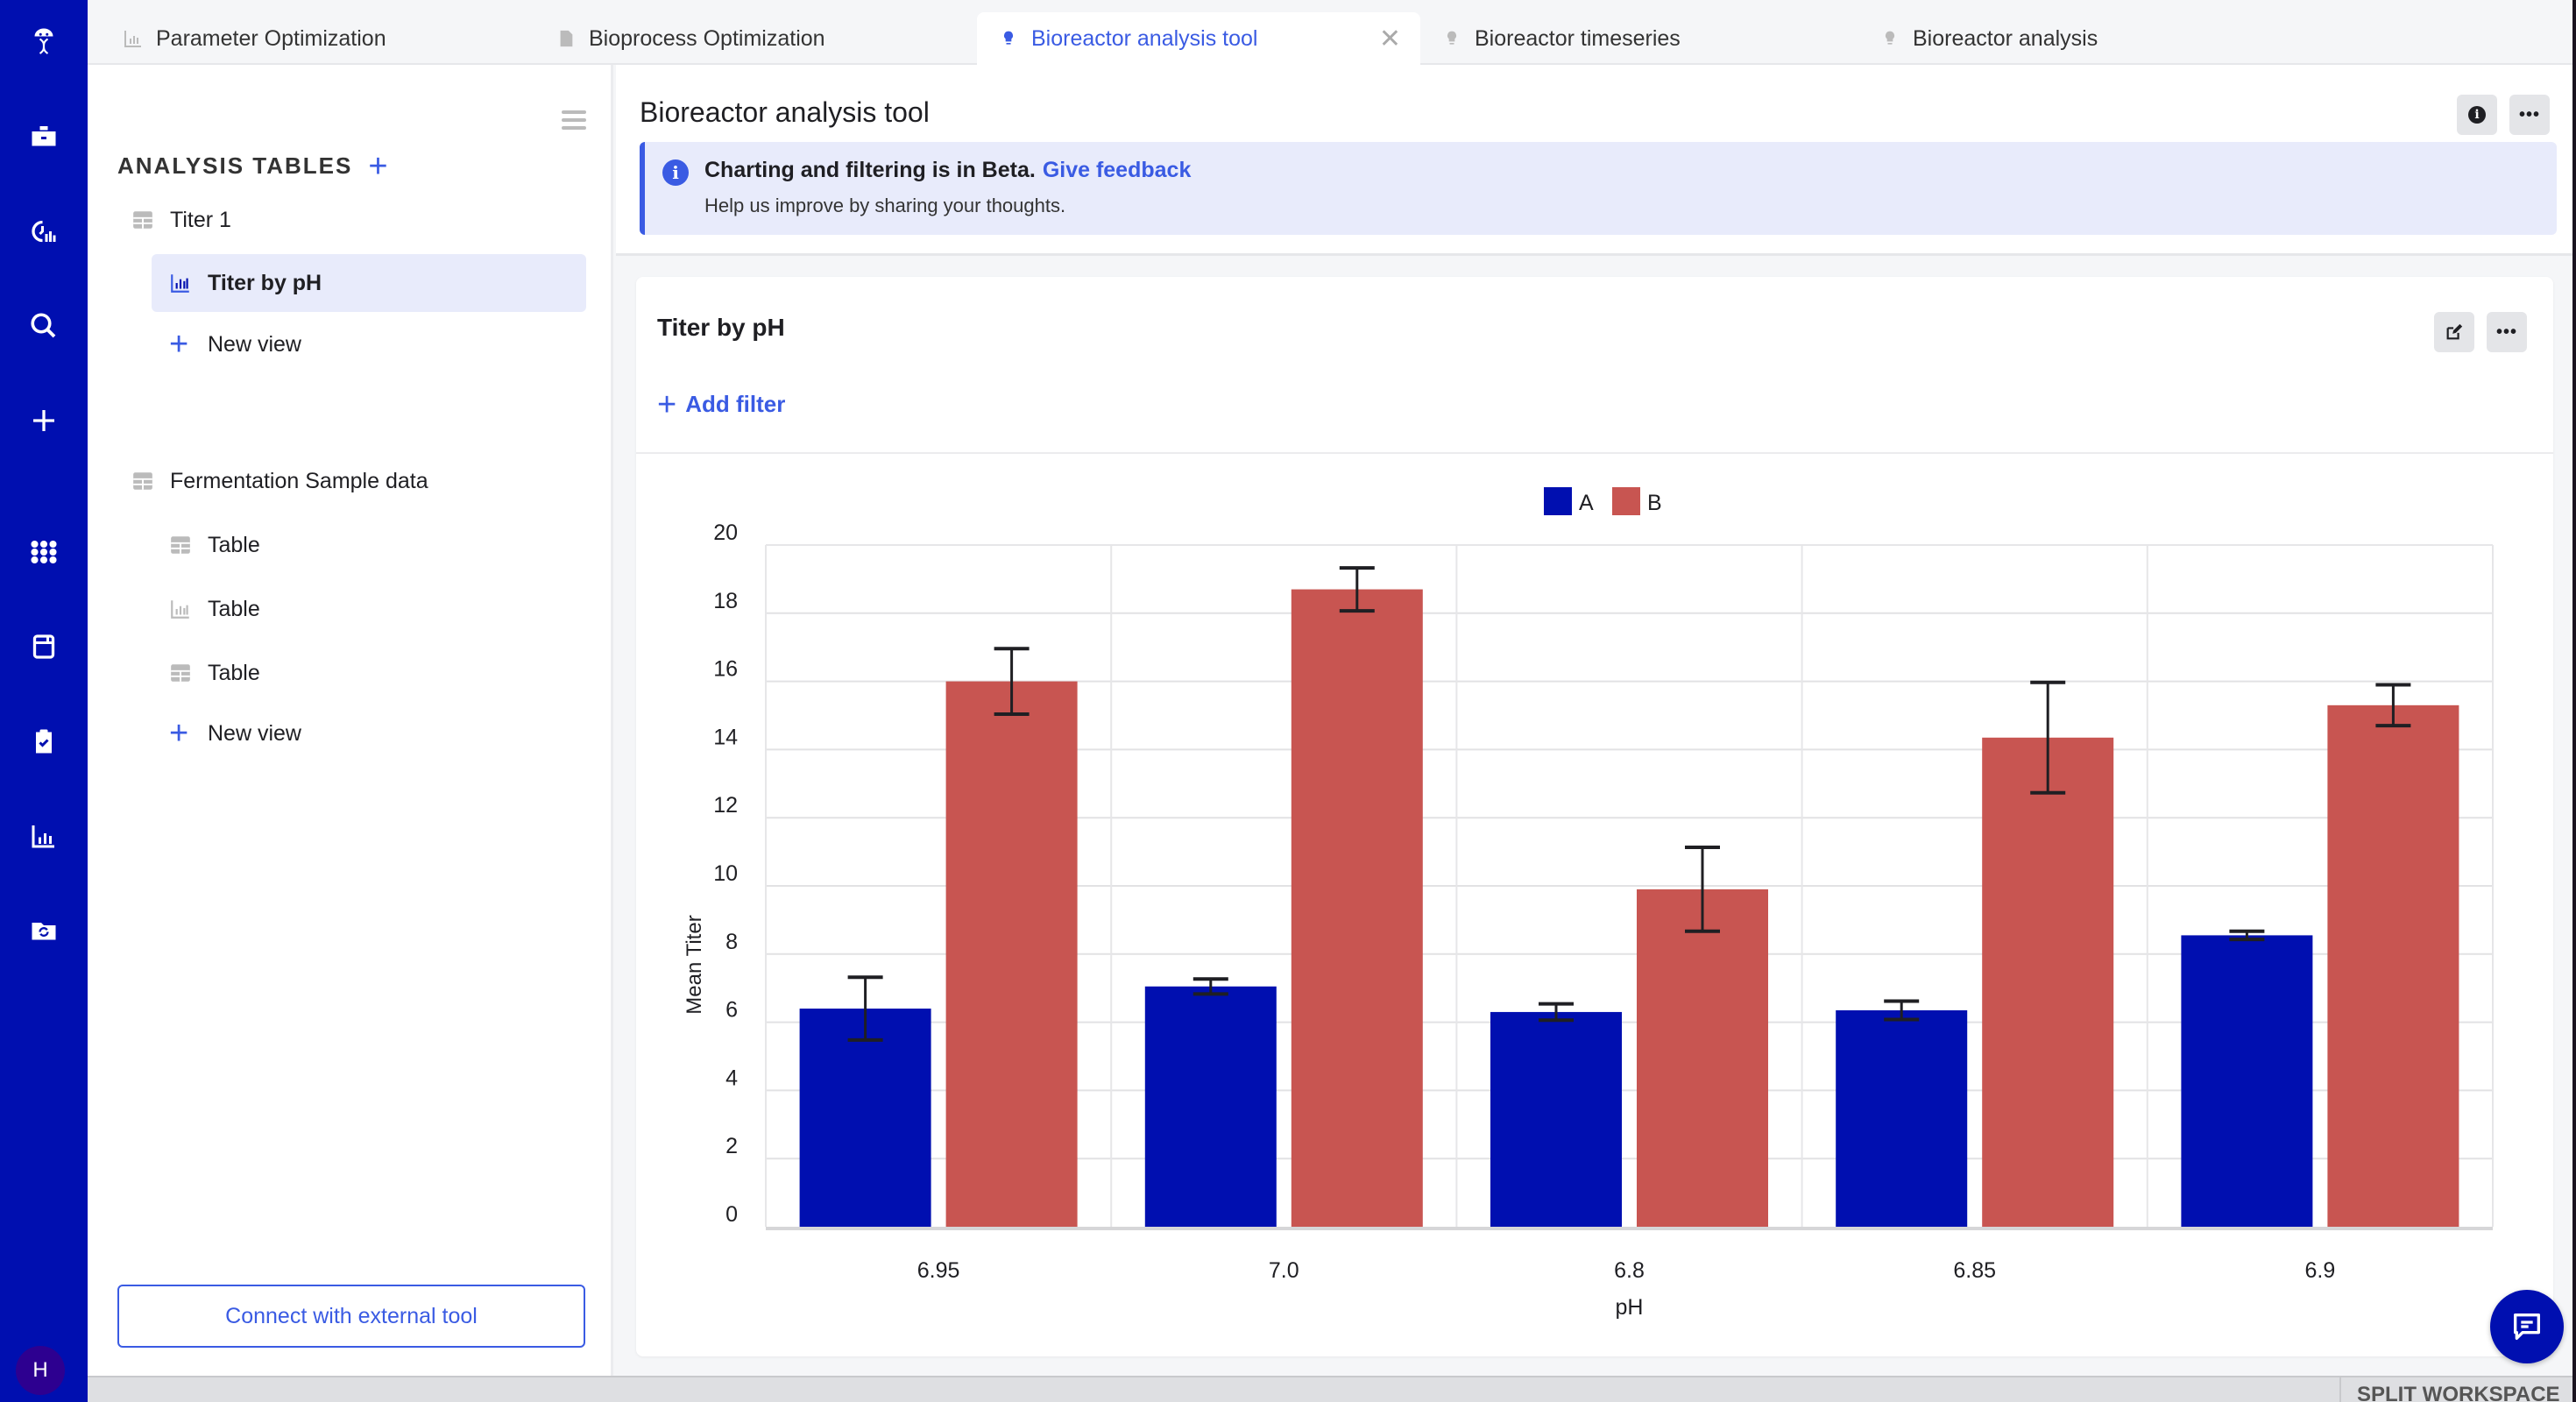  What do you see at coordinates (1144, 38) in the screenshot?
I see `tab-label: Bioreactor analysis tool` at bounding box center [1144, 38].